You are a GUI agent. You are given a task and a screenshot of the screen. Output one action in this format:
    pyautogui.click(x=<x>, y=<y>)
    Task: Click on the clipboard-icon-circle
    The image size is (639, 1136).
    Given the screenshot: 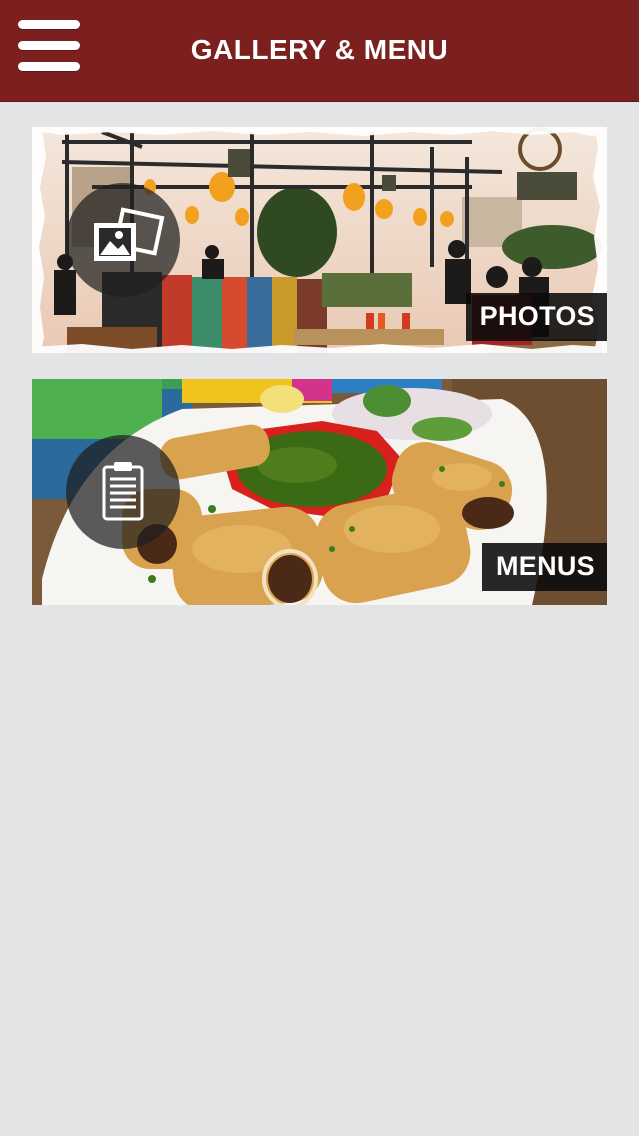 What is the action you would take?
    pyautogui.click(x=123, y=492)
    